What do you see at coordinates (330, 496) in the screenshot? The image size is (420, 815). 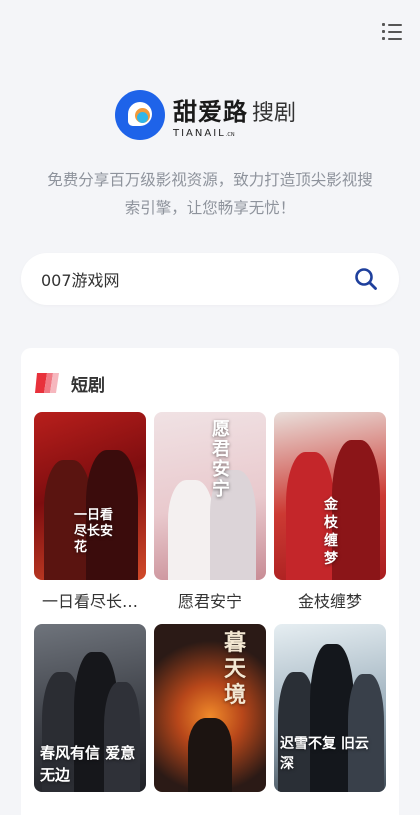 I see `drama-poster: 金枝缠梦` at bounding box center [330, 496].